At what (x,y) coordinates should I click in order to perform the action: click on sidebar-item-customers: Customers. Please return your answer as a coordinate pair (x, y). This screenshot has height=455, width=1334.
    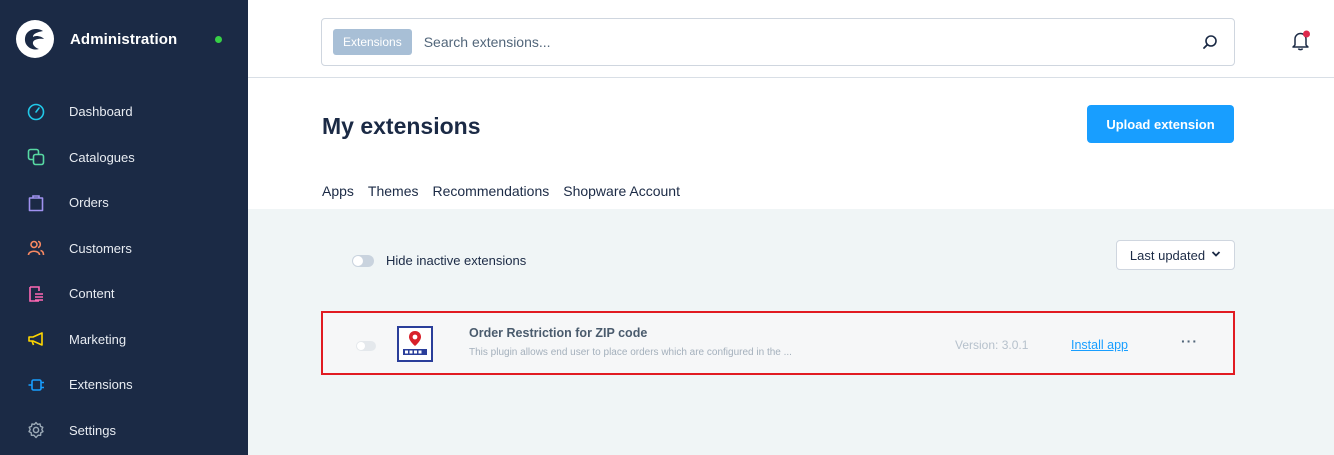
    Looking at the image, I should click on (124, 249).